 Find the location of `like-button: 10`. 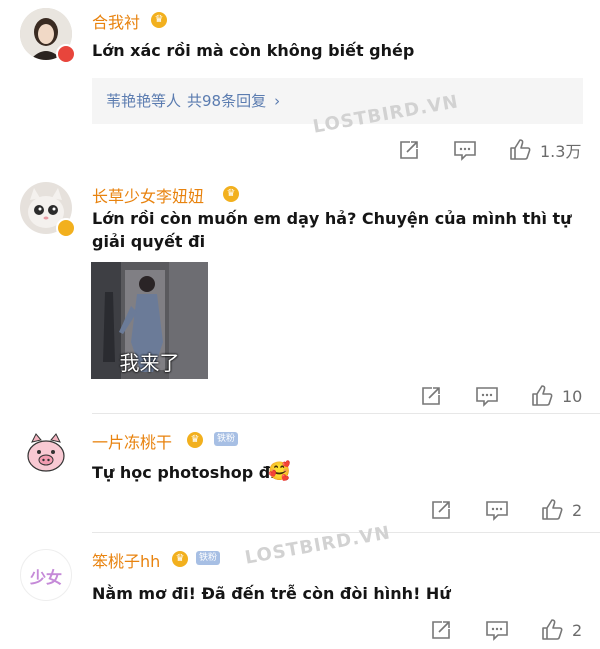

like-button: 10 is located at coordinates (556, 396).